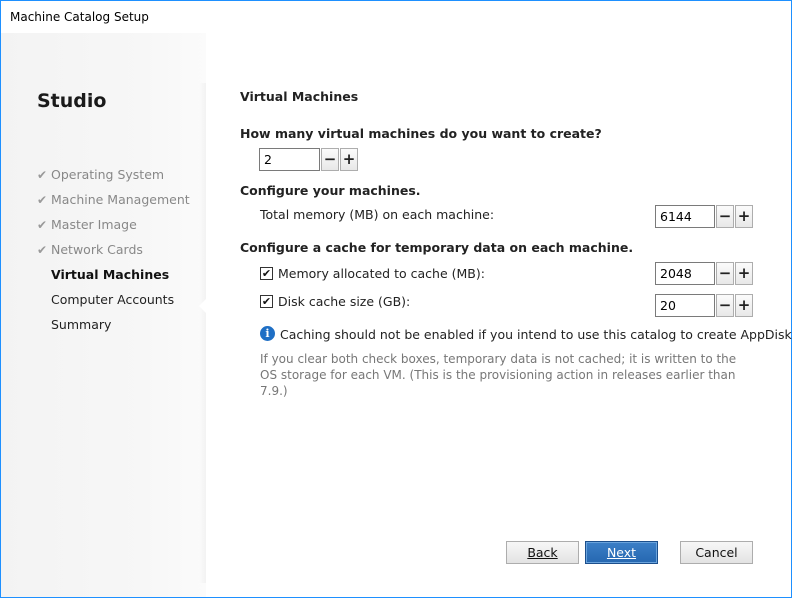 The height and width of the screenshot is (598, 792). Describe the element at coordinates (81, 324) in the screenshot. I see `step-label: Summary` at that location.